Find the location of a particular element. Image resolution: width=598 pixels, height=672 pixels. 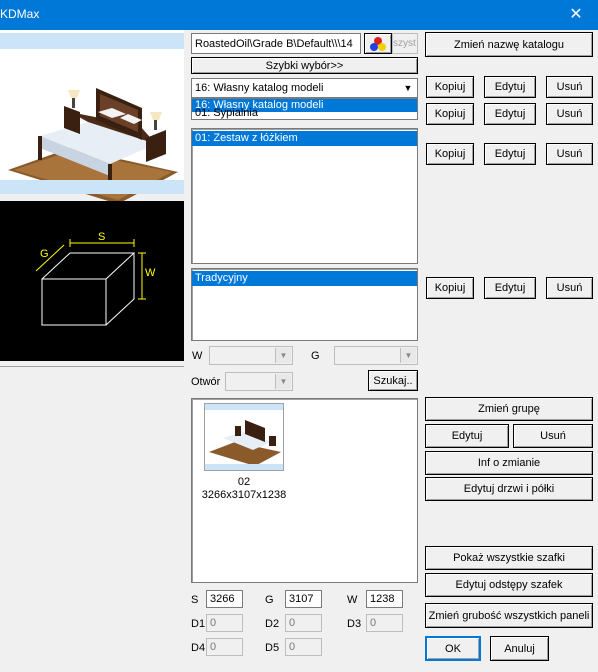

dim-d1-label: D1 is located at coordinates (198, 624).